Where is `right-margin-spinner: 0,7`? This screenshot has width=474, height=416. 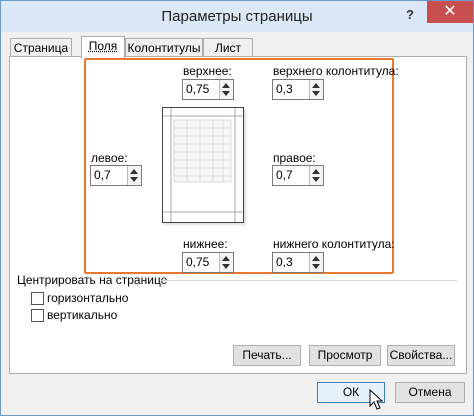
right-margin-spinner: 0,7 is located at coordinates (298, 175).